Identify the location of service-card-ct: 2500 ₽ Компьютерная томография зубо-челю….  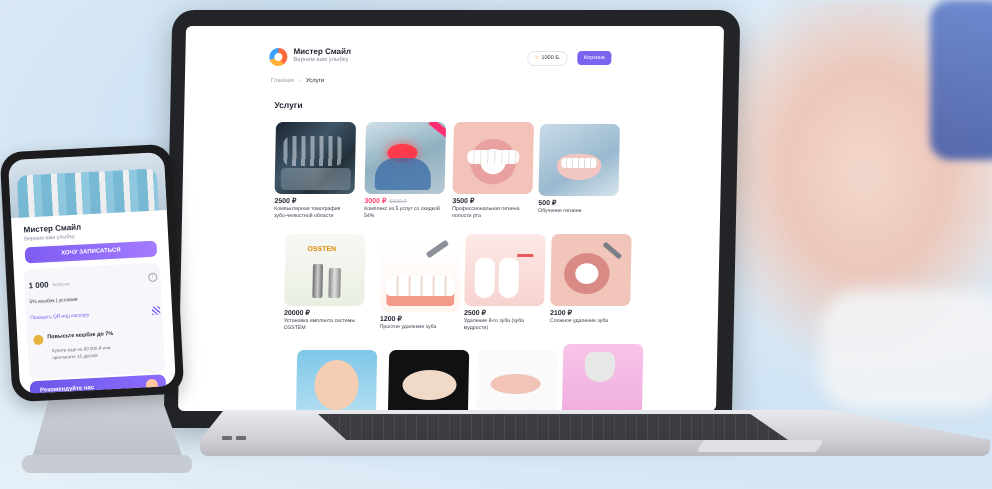
(315, 170).